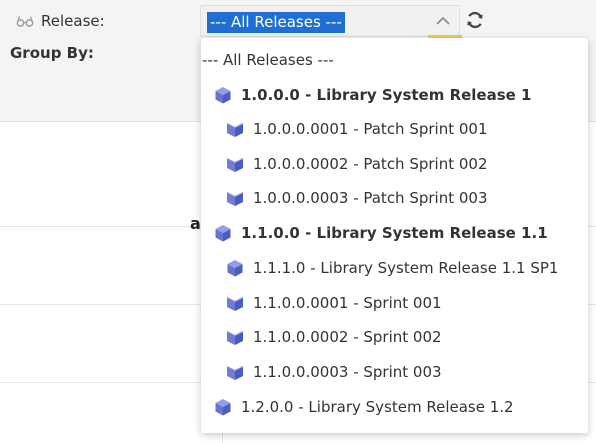 The width and height of the screenshot is (596, 443). Describe the element at coordinates (347, 372) in the screenshot. I see `release-option-label: 1.1.0.0.0003 - Sprint 003` at that location.